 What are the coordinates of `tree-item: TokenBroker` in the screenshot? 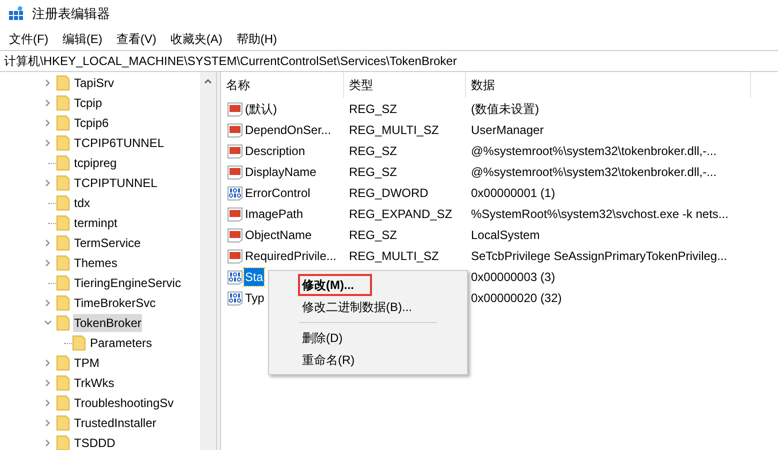 It's located at (107, 323).